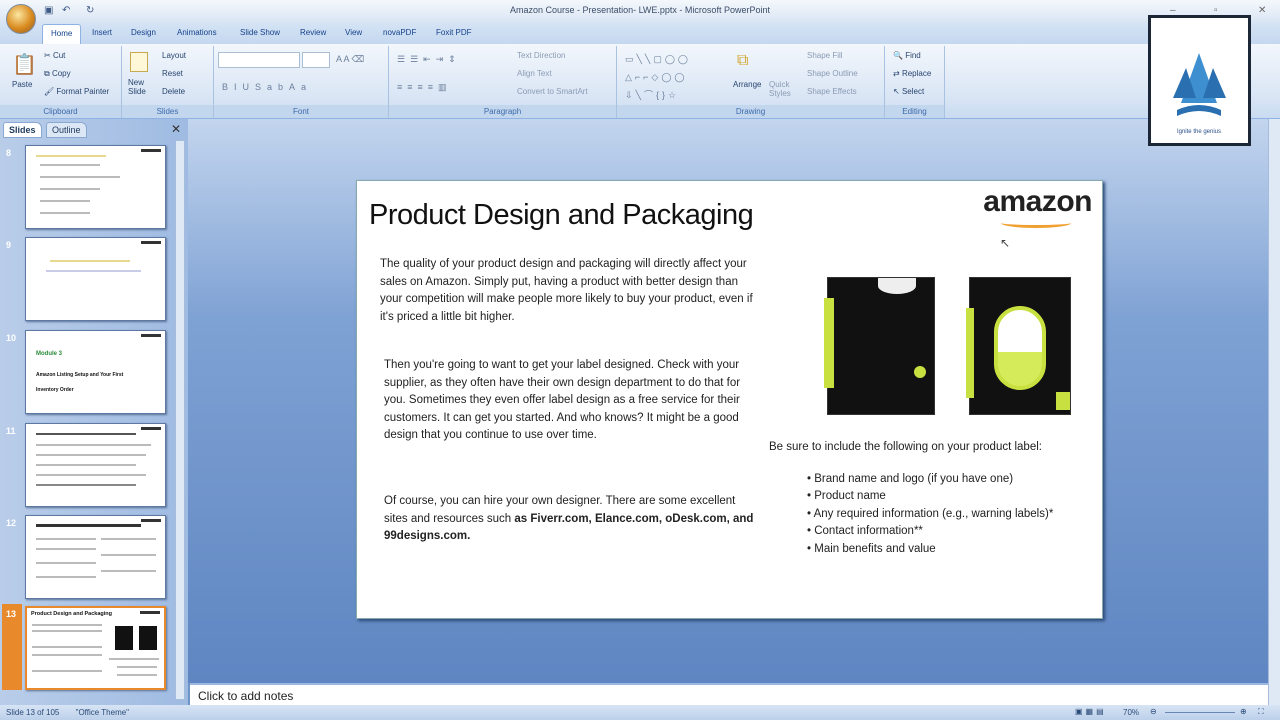 The image size is (1280, 720). What do you see at coordinates (534, 73) in the screenshot?
I see `align-text-button: Align Text` at bounding box center [534, 73].